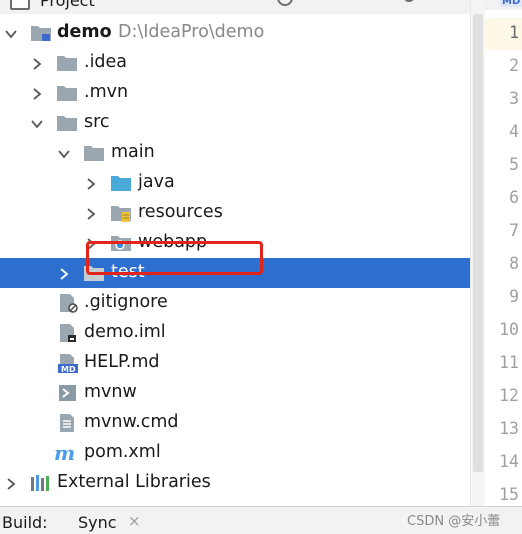 The width and height of the screenshot is (522, 534). Describe the element at coordinates (191, 32) in the screenshot. I see `project-path: D:\IdeaPro\demo` at that location.